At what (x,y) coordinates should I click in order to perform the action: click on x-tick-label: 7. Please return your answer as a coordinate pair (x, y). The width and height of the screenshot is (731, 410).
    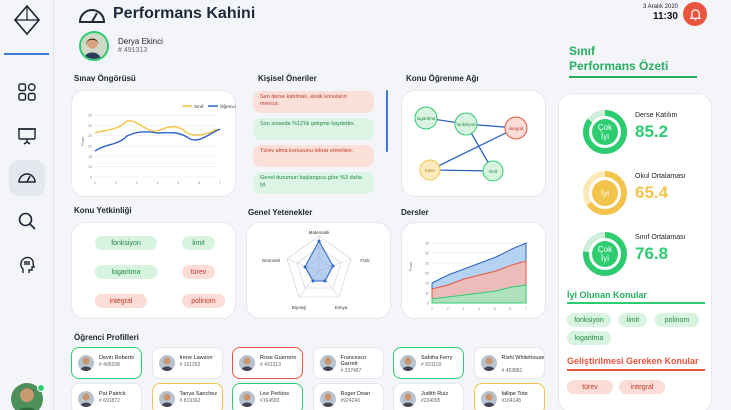
    Looking at the image, I should click on (220, 183).